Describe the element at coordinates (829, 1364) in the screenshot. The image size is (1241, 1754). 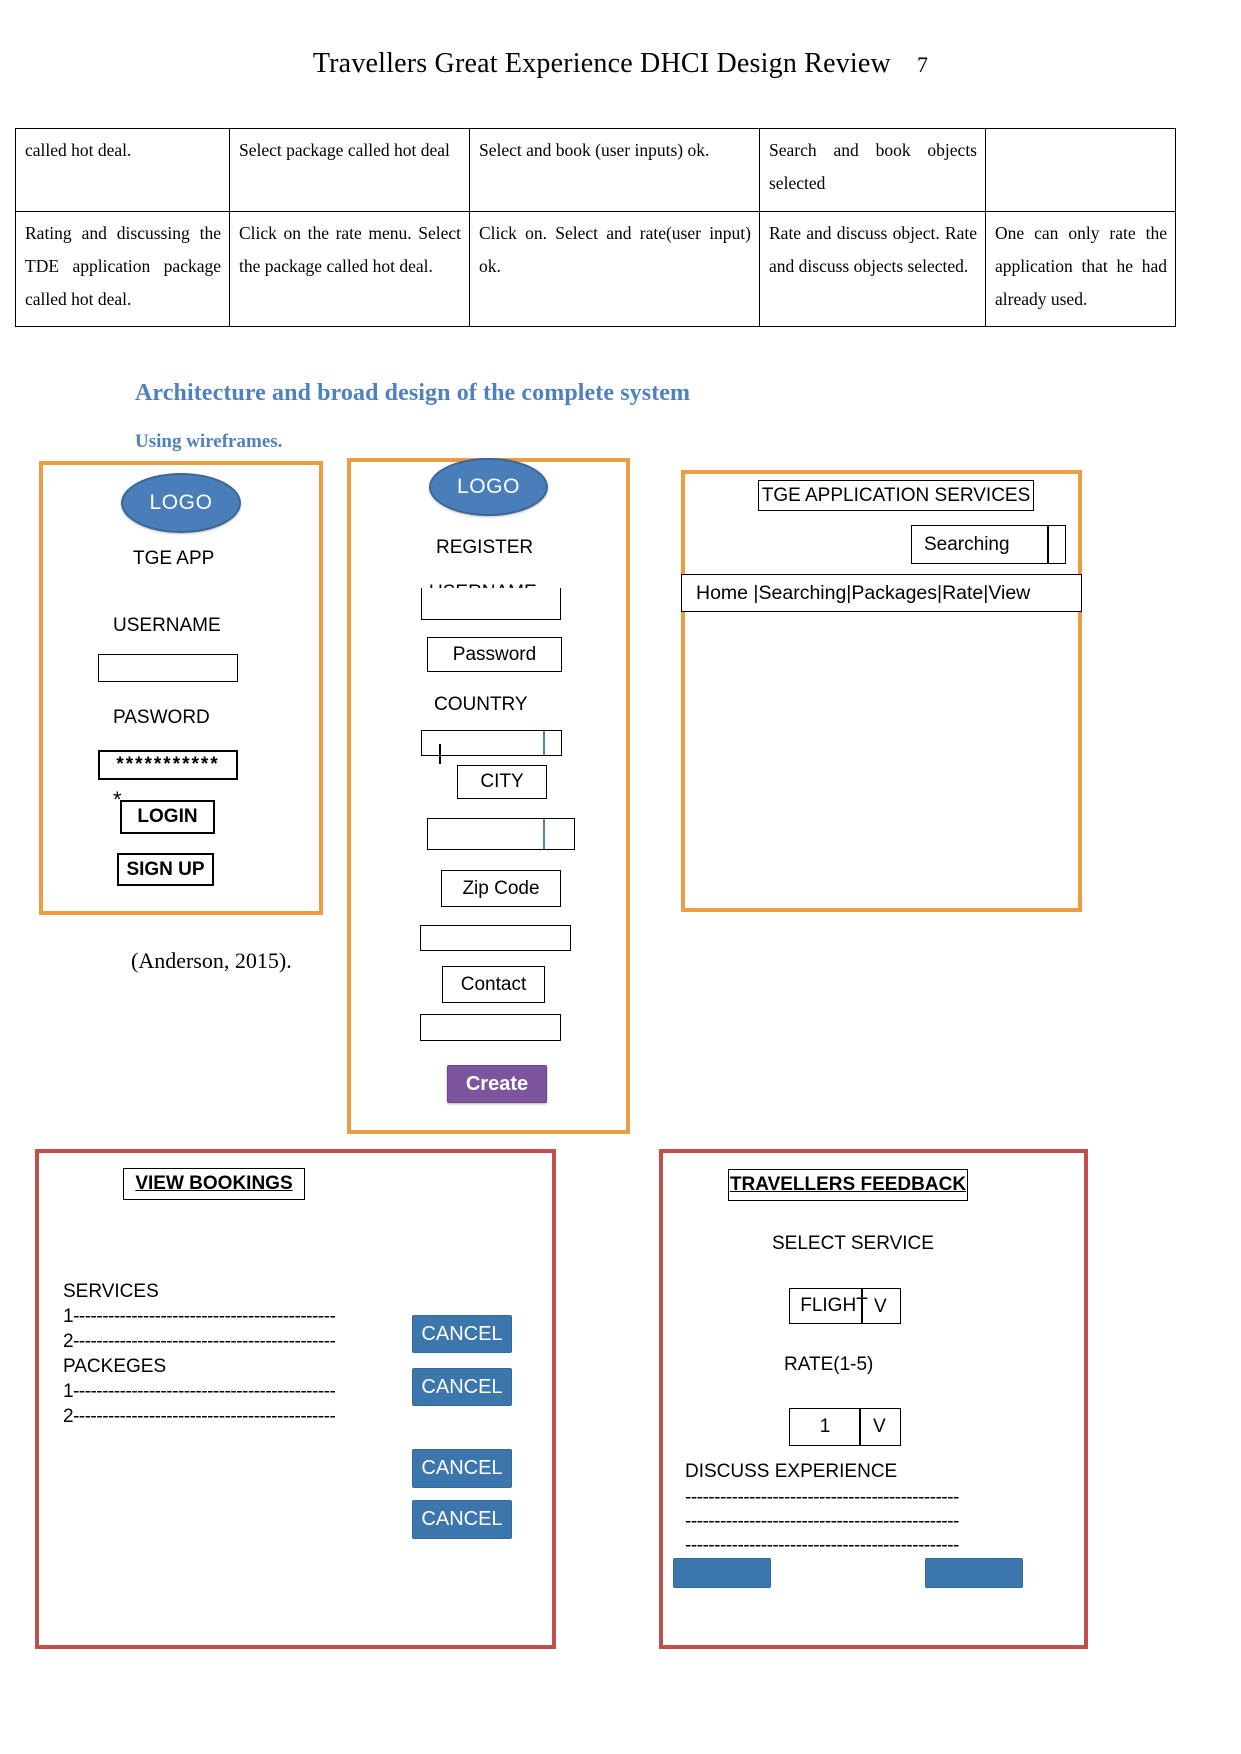
I see `rate-label: RATE(1-5)` at that location.